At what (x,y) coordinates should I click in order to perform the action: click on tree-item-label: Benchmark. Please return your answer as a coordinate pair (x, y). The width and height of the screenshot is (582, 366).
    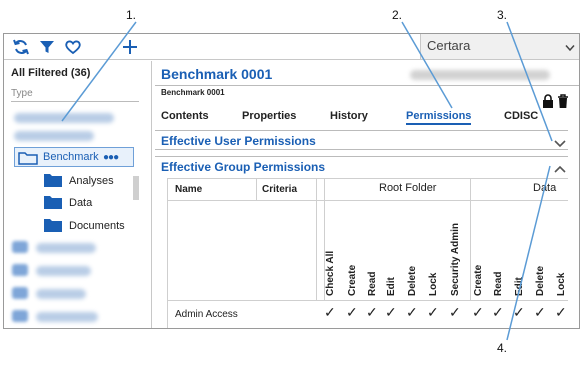
    Looking at the image, I should click on (71, 157).